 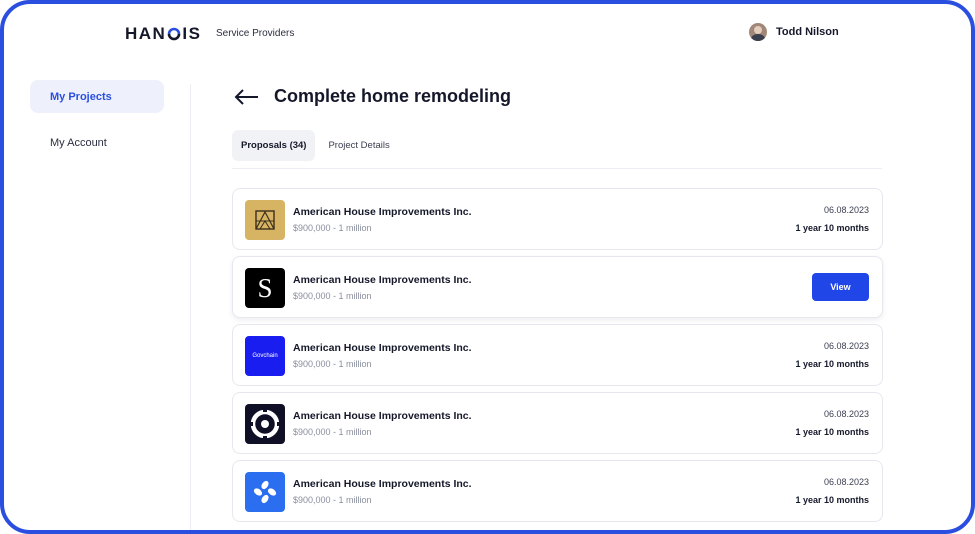 I want to click on top-header: HAN IS Service Providers Todd Nilson, so click(x=487, y=35).